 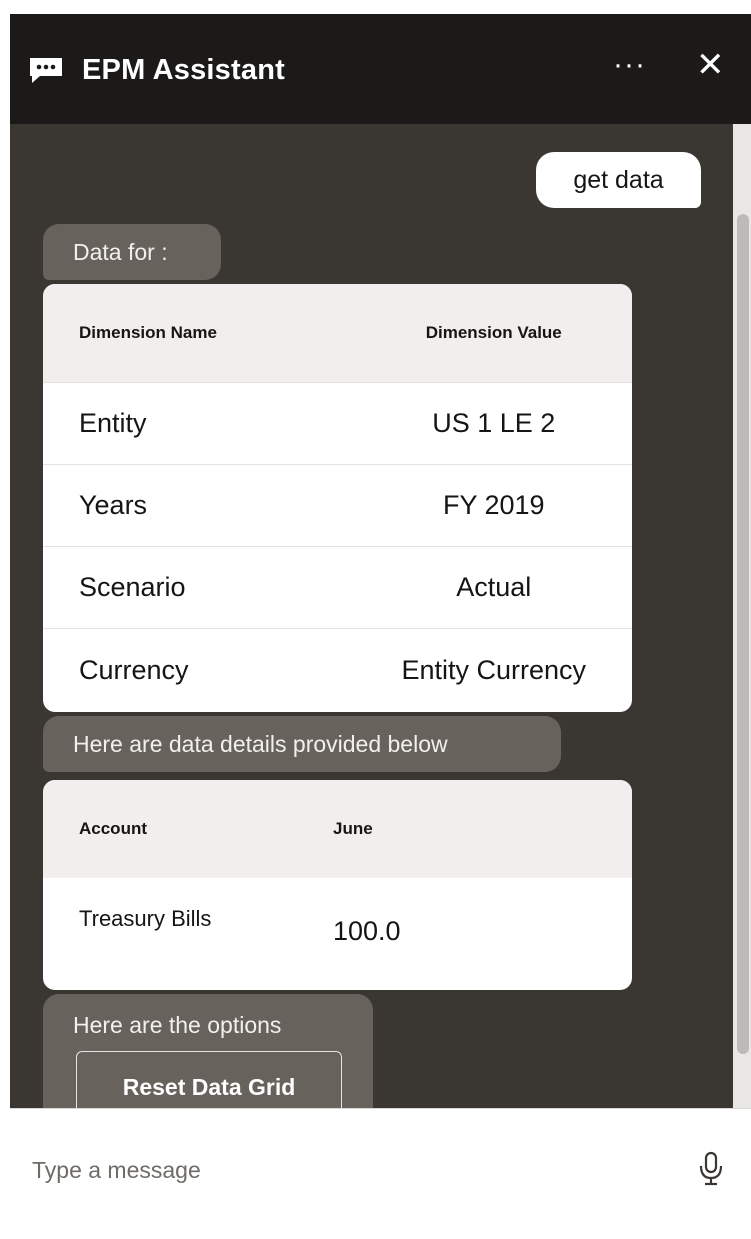 What do you see at coordinates (113, 423) in the screenshot?
I see `dimension-name-cell: Entity` at bounding box center [113, 423].